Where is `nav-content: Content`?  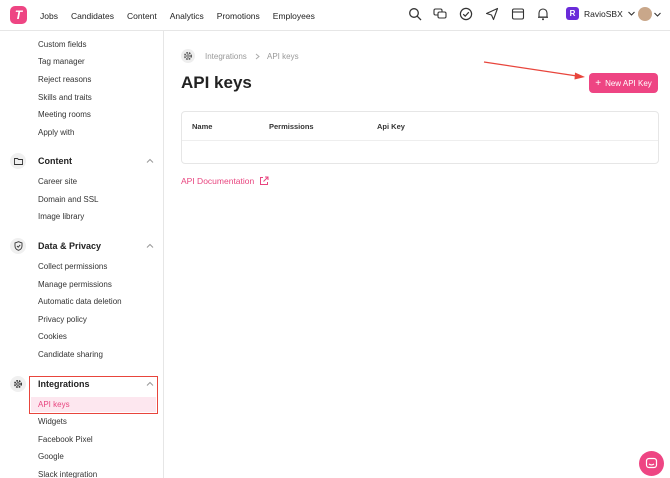
nav-content: Content is located at coordinates (142, 16).